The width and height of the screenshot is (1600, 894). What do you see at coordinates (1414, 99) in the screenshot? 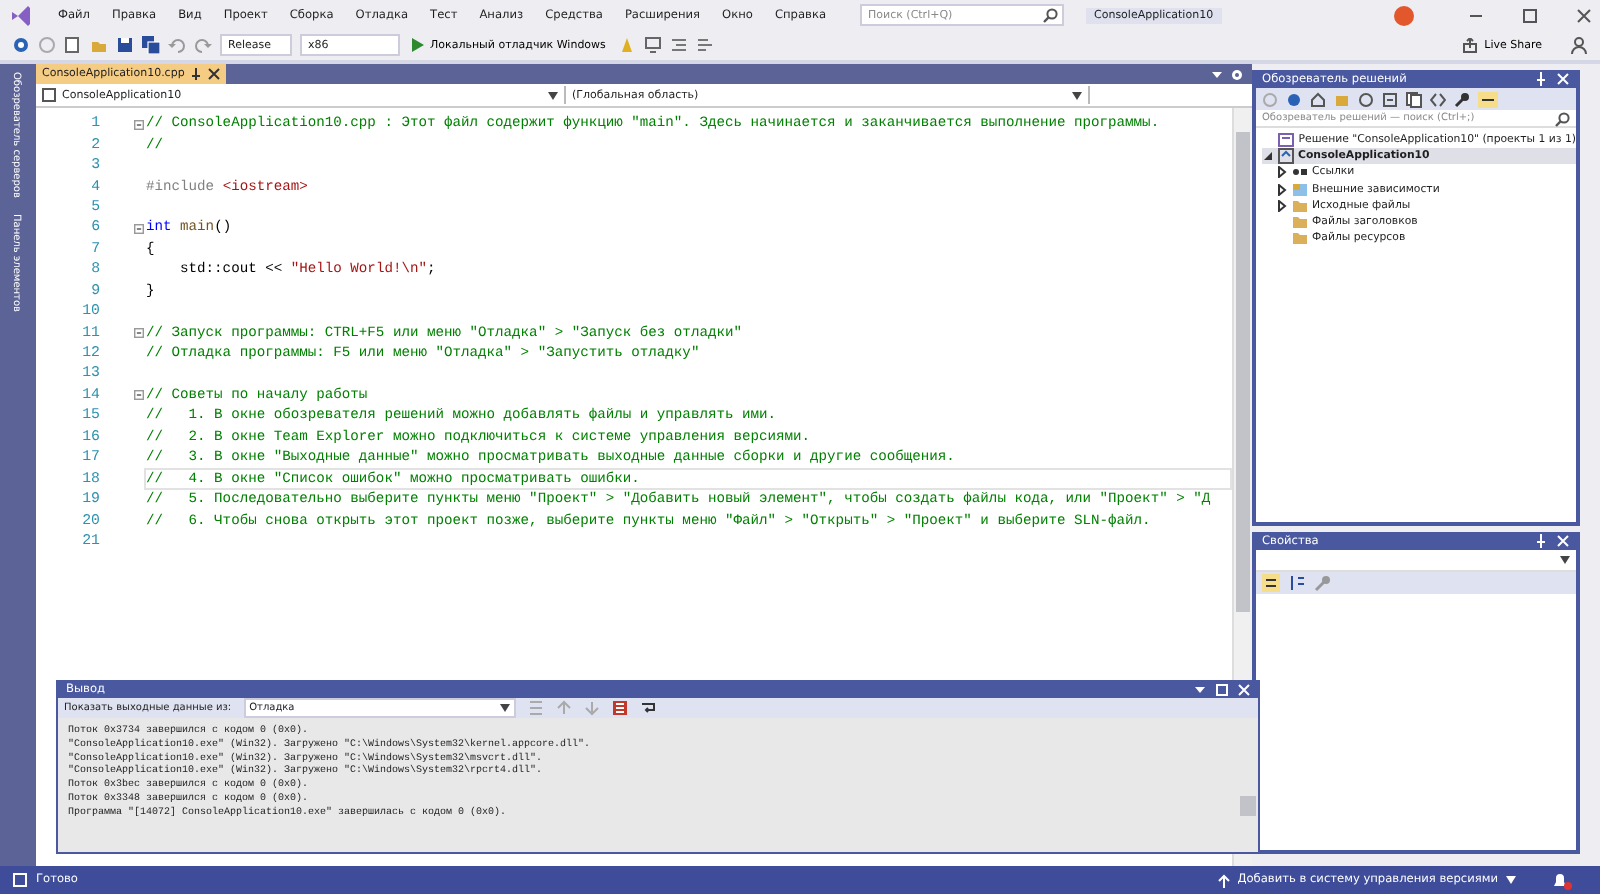
I see `files-icon` at bounding box center [1414, 99].